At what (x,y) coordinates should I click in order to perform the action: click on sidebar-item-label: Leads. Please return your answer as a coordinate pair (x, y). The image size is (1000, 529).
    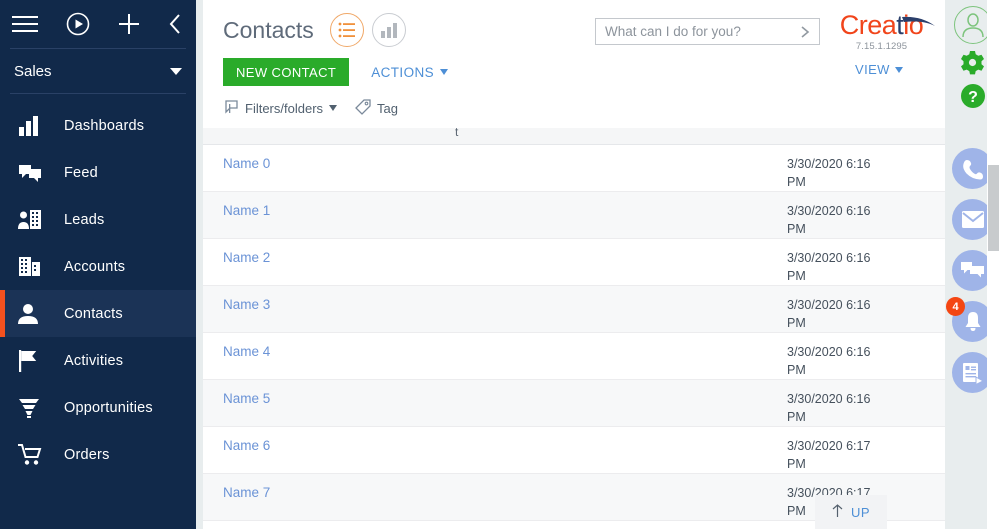
    Looking at the image, I should click on (84, 219).